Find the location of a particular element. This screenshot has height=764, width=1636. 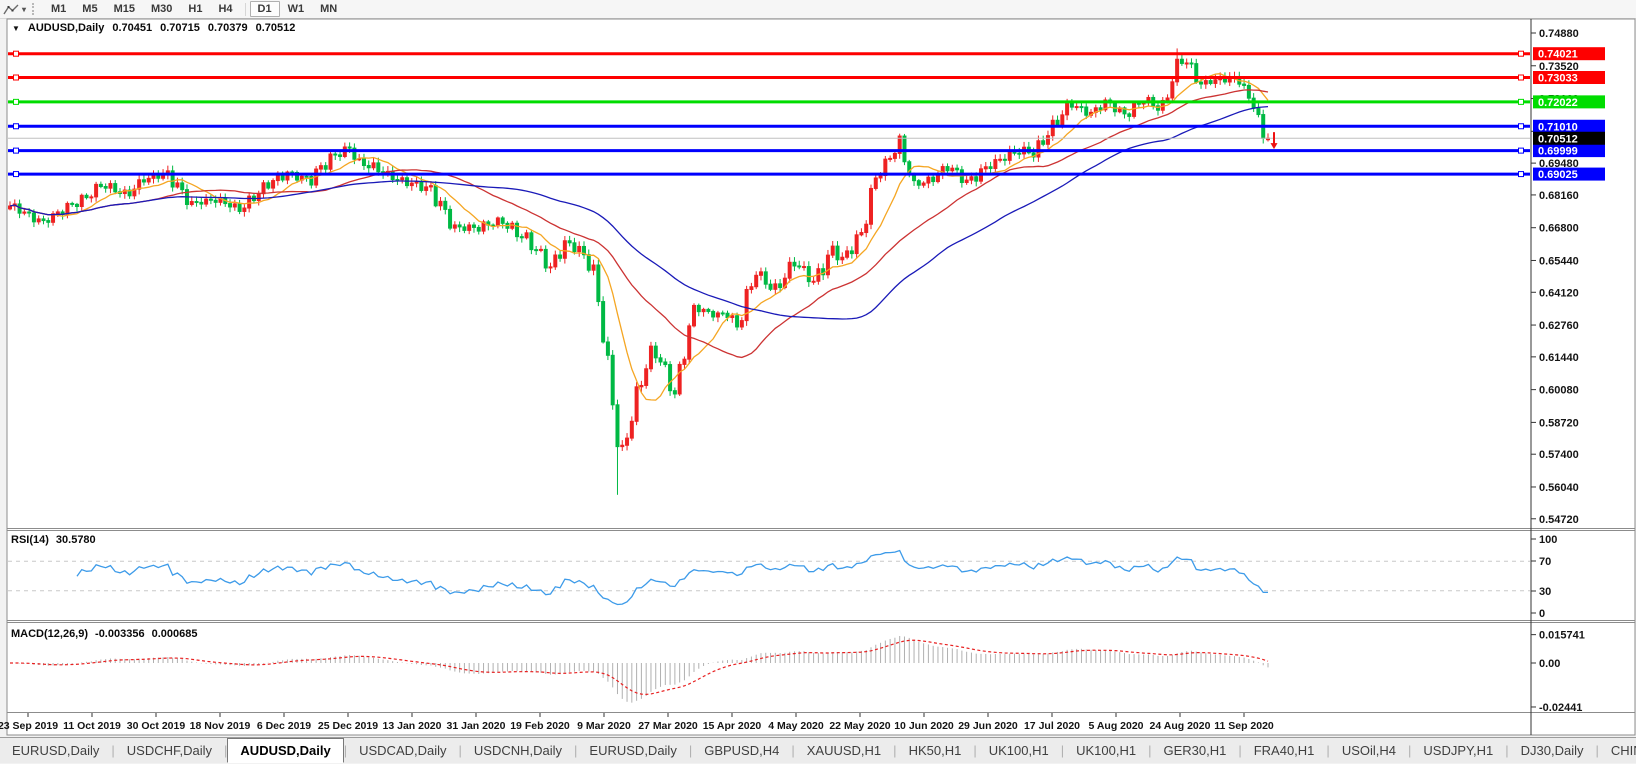

price-axis-label: 0.56040 is located at coordinates (1559, 488).